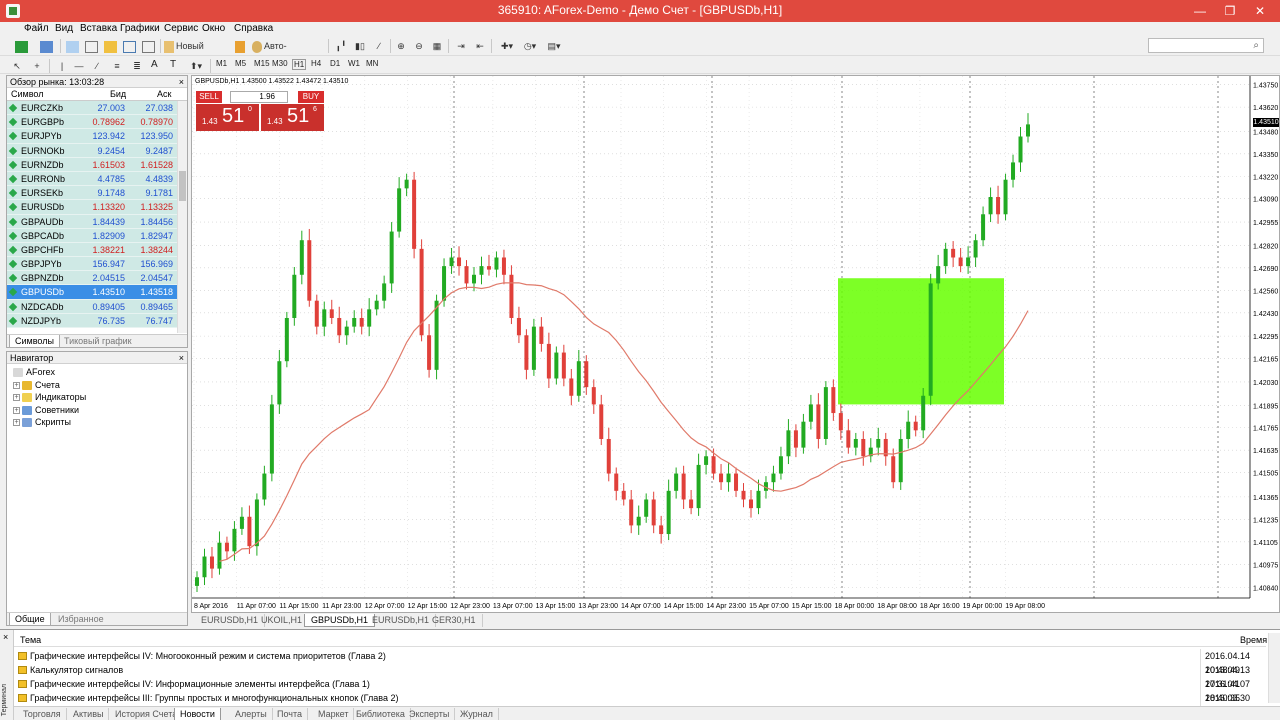  Describe the element at coordinates (334, 714) in the screenshot. I see `terminal-tab: Маркет` at that location.